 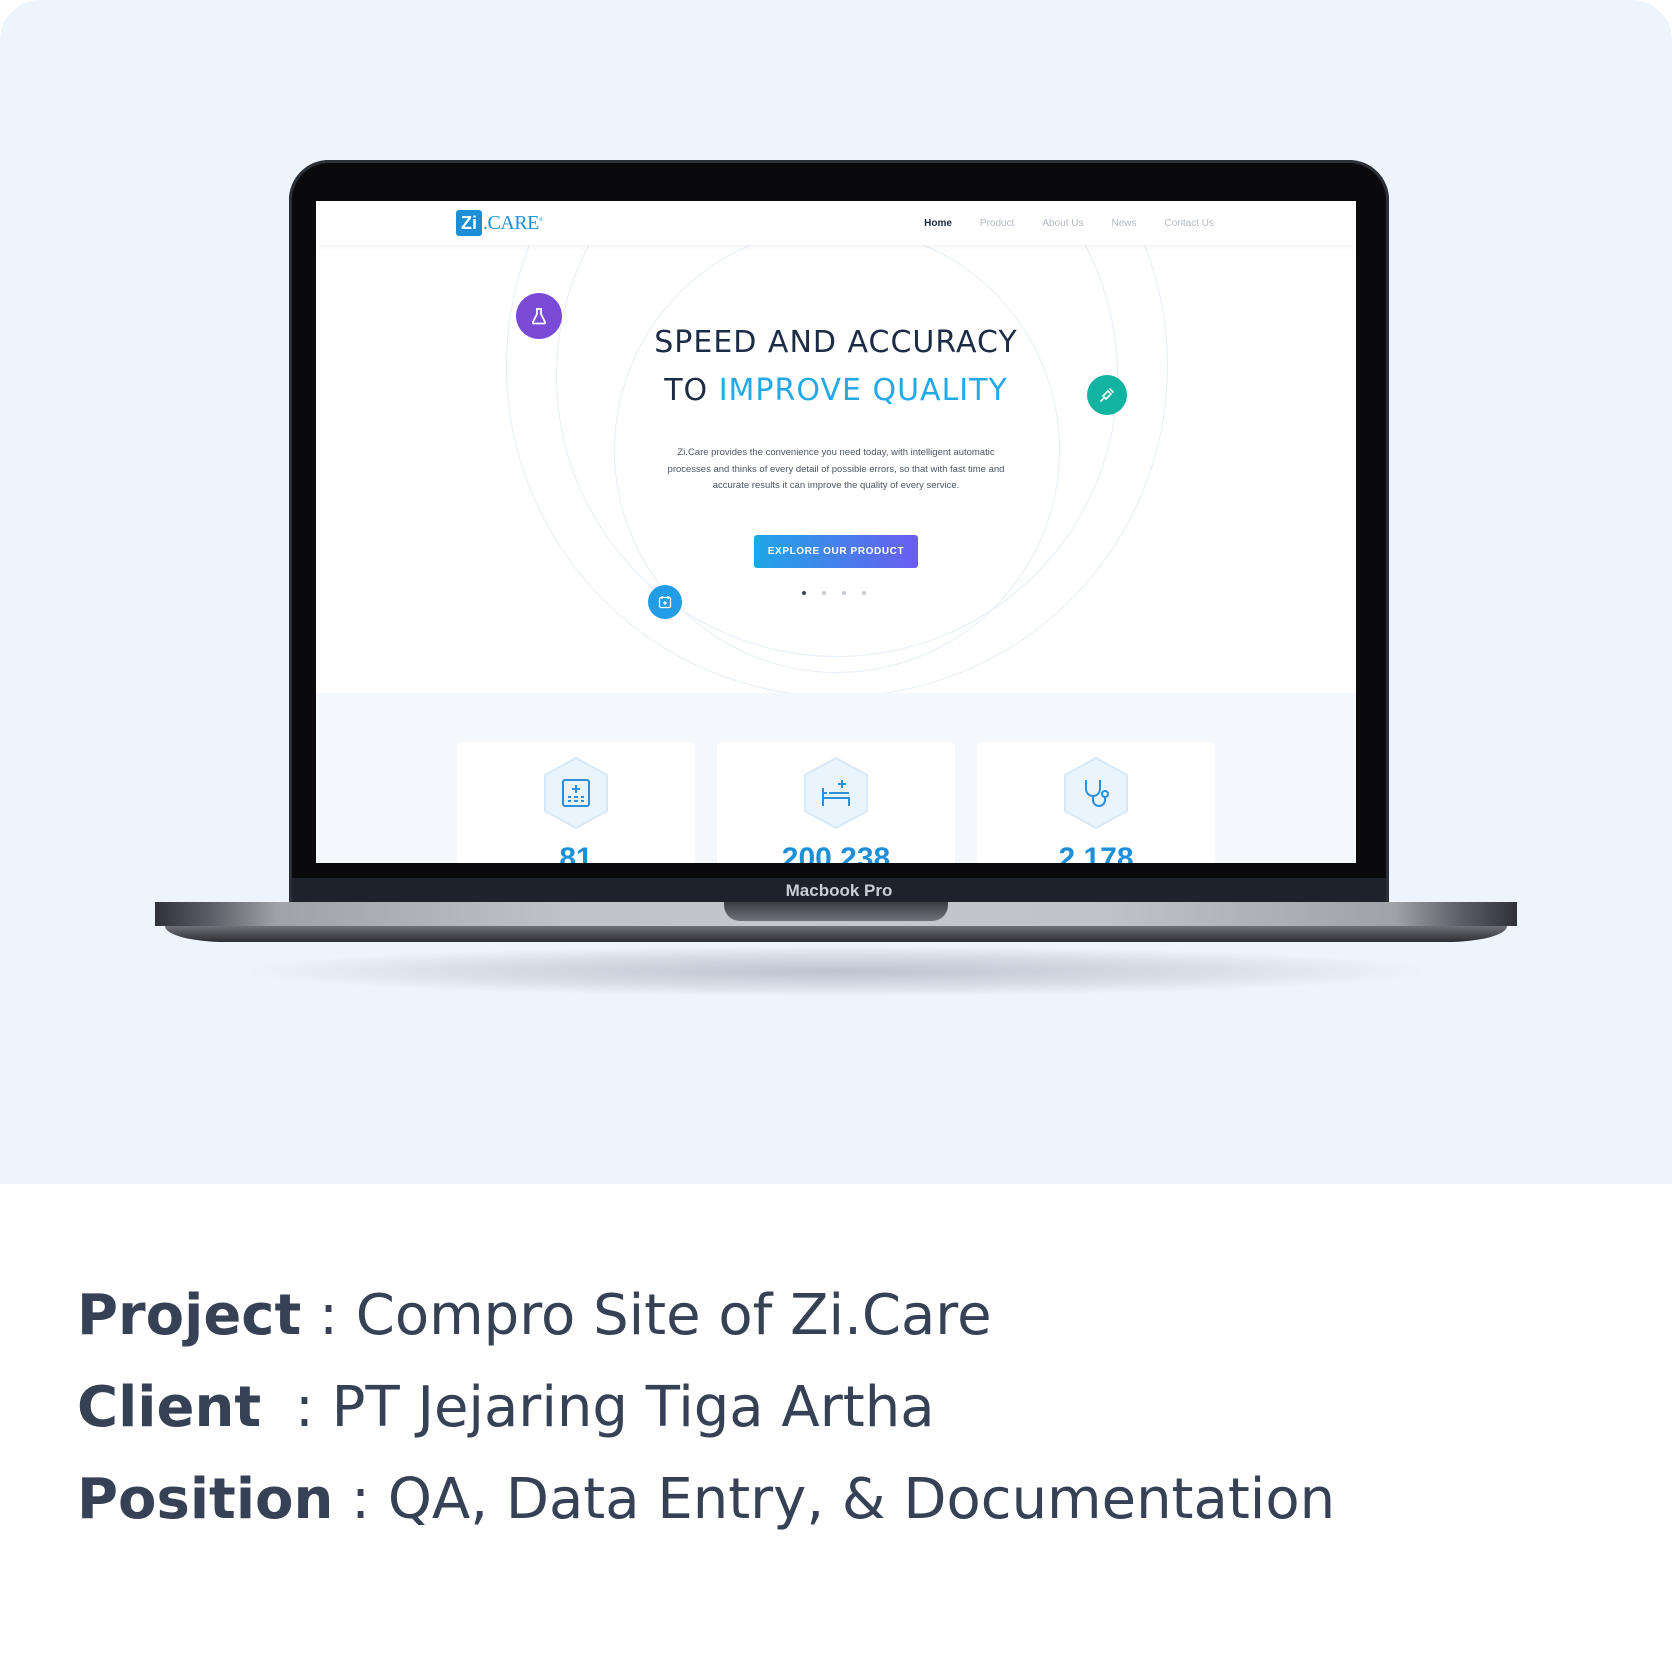 I want to click on nav-link-about-us: About Us, so click(x=1062, y=223).